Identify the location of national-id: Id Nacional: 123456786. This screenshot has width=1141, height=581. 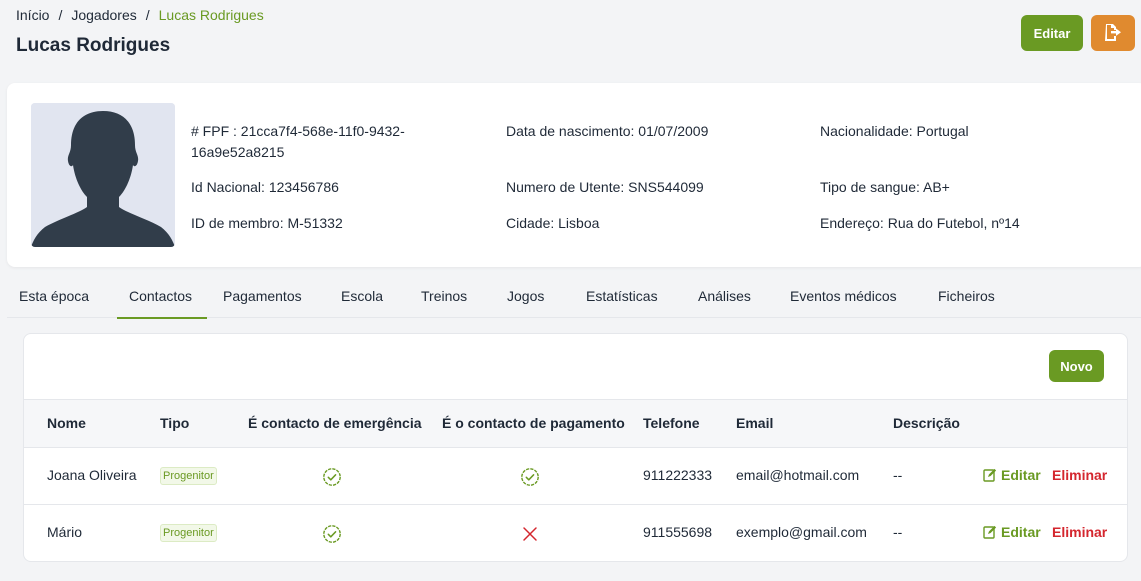
(265, 187).